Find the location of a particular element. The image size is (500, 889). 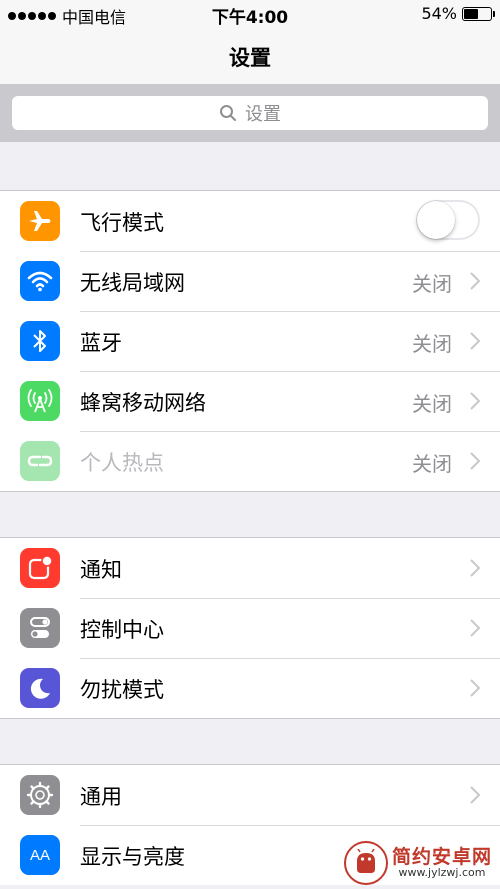

settings-row-personal-hotspot: 个人热点 关闭 is located at coordinates (250, 461).